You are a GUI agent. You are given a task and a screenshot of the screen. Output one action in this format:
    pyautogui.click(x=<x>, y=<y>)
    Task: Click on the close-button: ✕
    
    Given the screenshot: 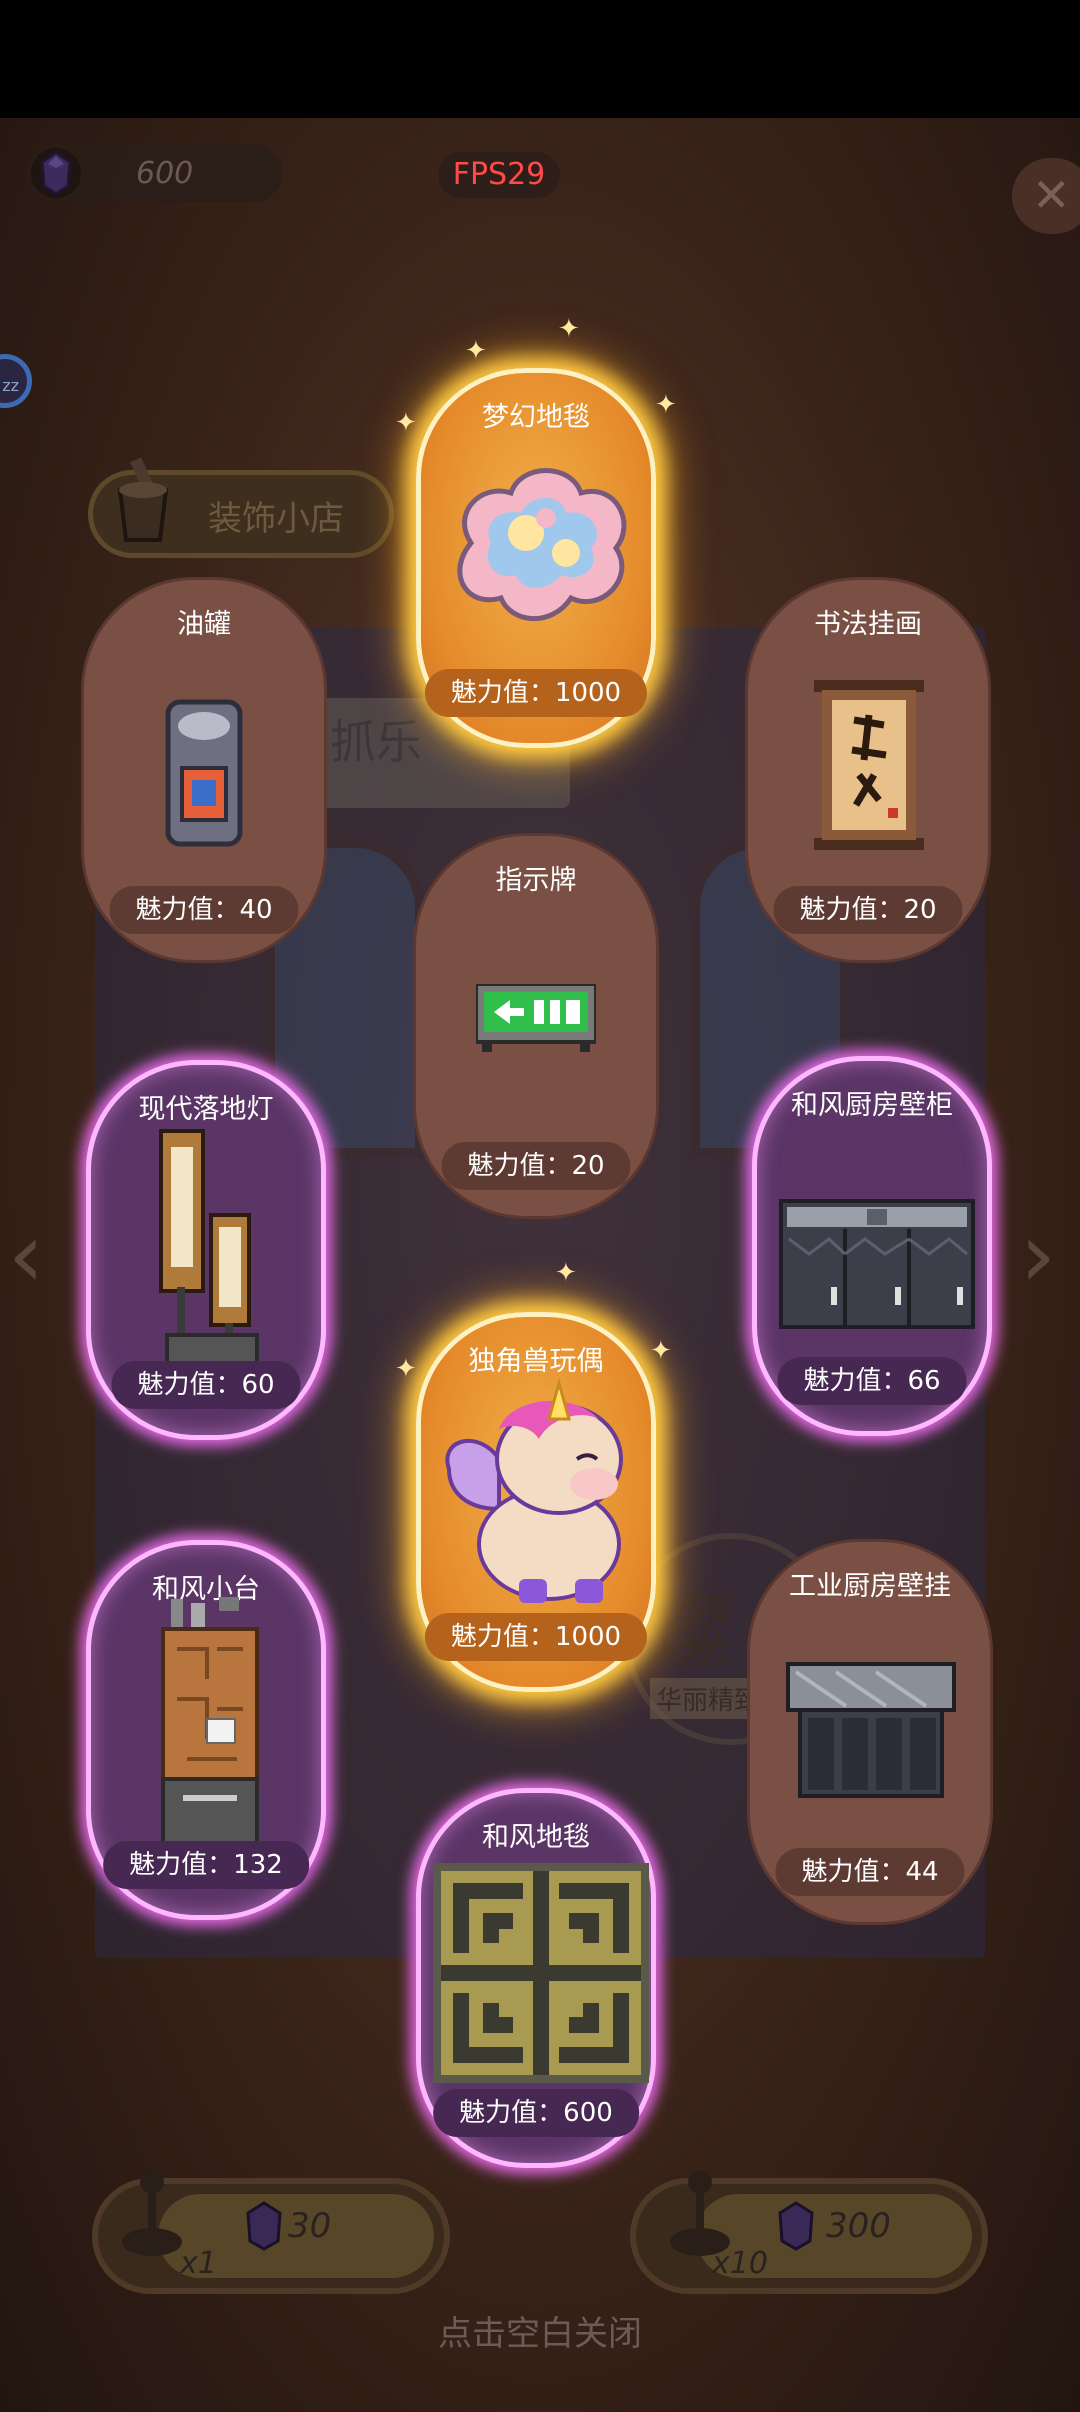 What is the action you would take?
    pyautogui.click(x=1046, y=196)
    